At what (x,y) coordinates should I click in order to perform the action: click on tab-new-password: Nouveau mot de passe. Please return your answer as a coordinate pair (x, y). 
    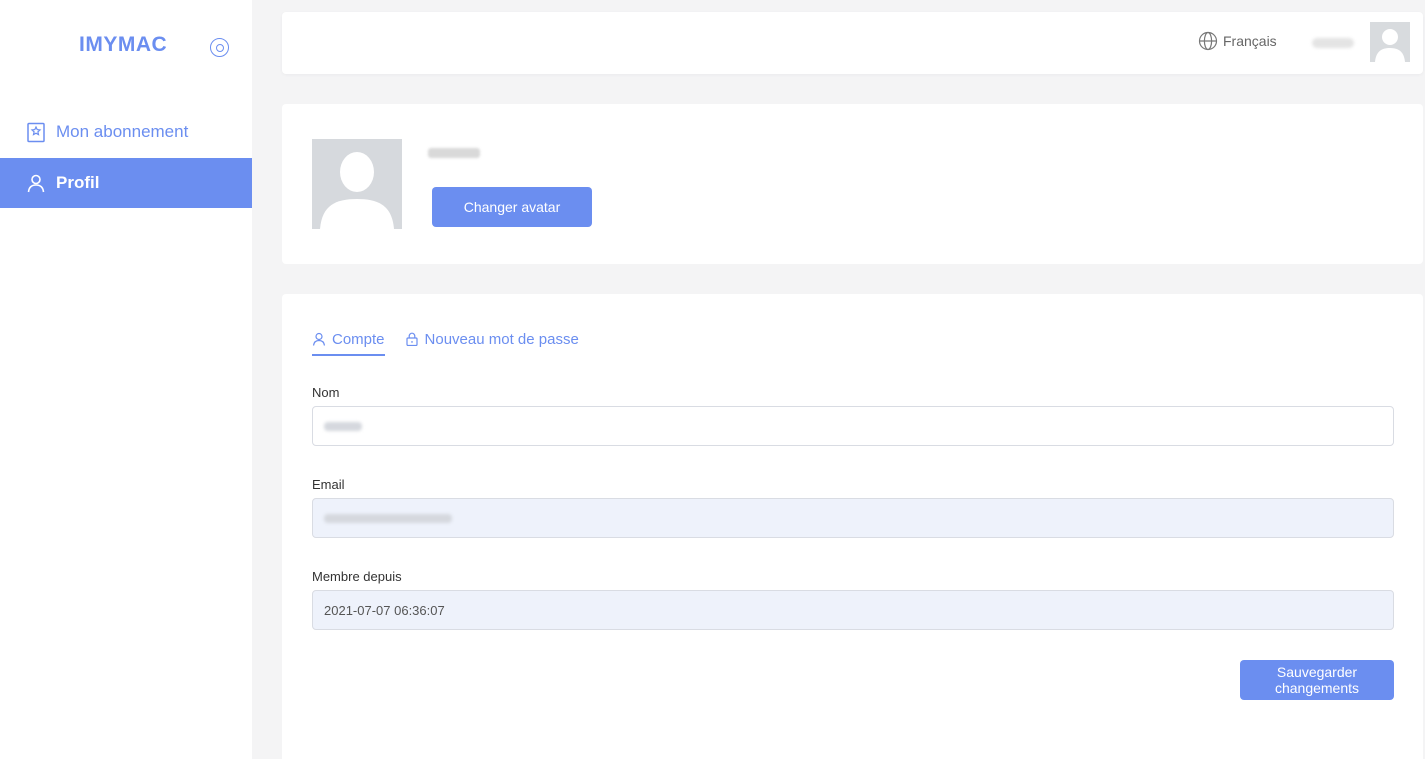
    Looking at the image, I should click on (492, 339).